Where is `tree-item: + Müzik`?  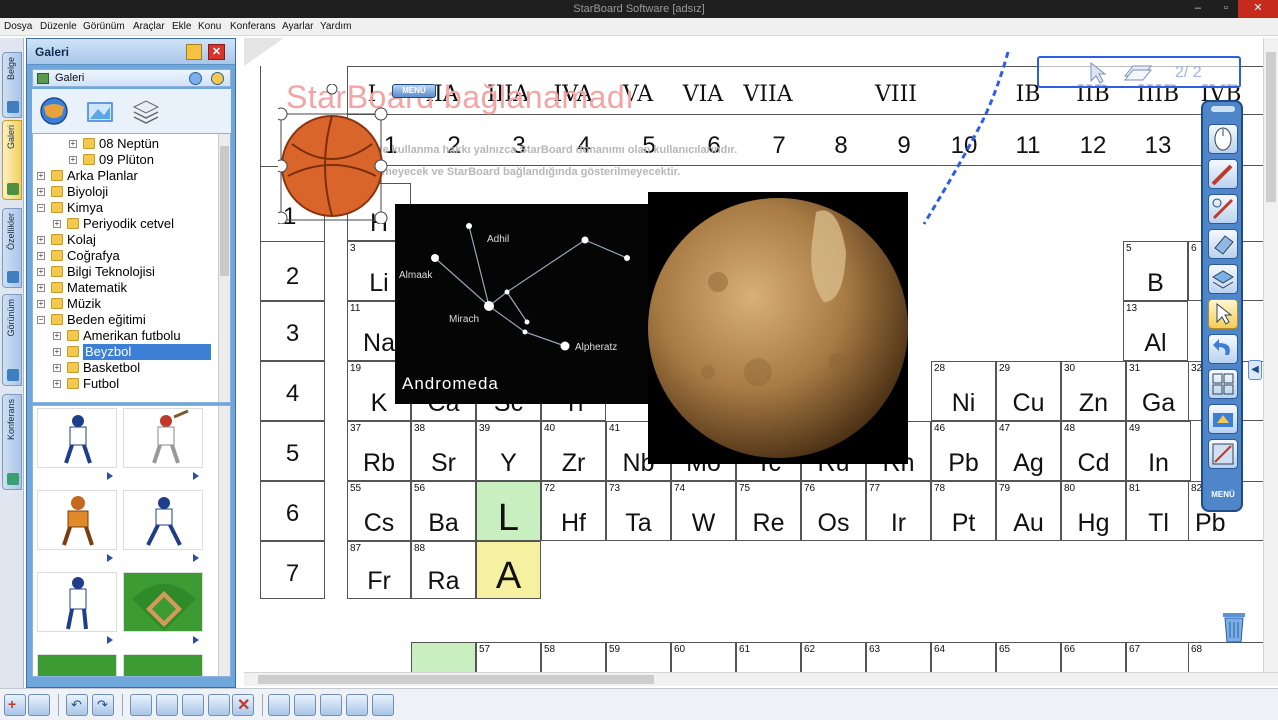
tree-item: + Müzik is located at coordinates (125, 304).